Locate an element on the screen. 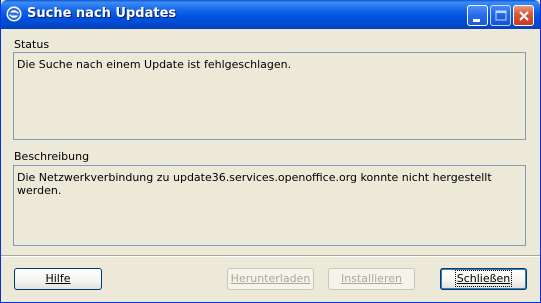 This screenshot has height=303, width=541. maximize-button is located at coordinates (500, 15).